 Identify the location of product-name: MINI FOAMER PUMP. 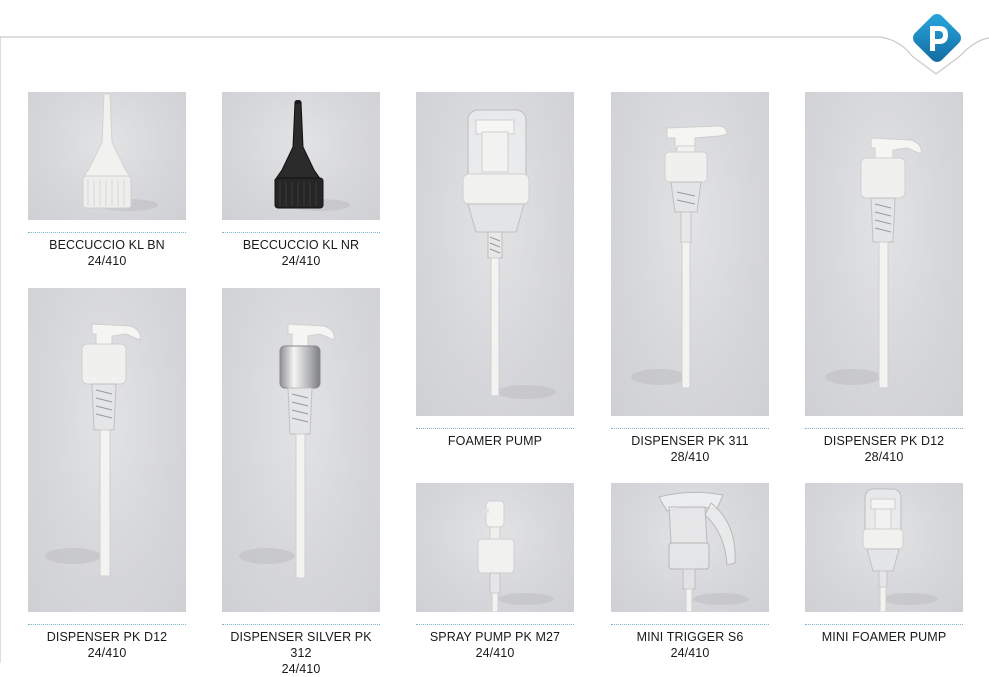
(884, 637).